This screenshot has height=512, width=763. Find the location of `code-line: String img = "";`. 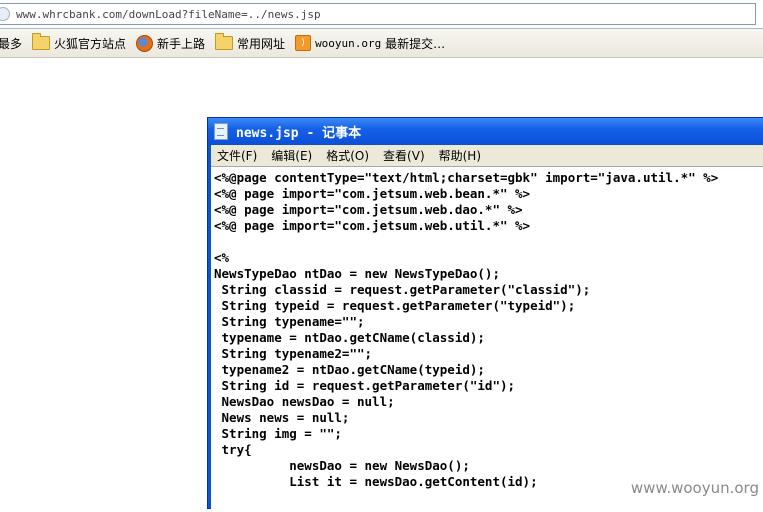

code-line: String img = ""; is located at coordinates (278, 433).